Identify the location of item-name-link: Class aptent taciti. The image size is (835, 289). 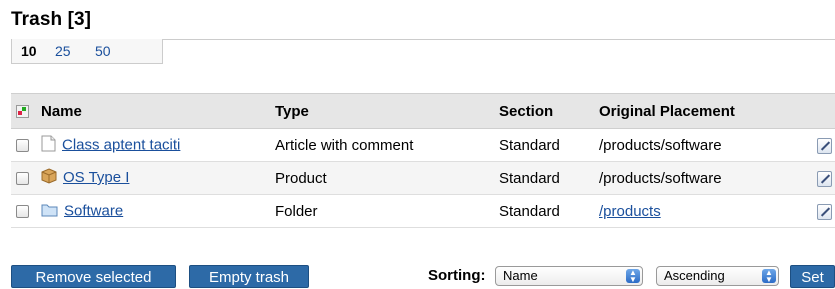
(121, 144).